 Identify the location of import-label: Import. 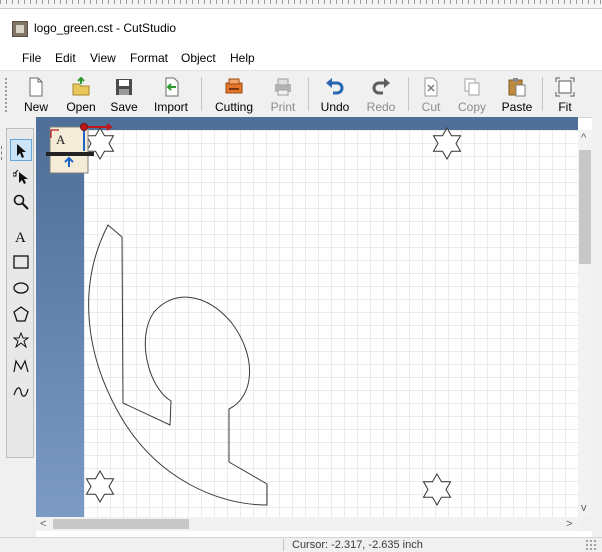
(170, 107).